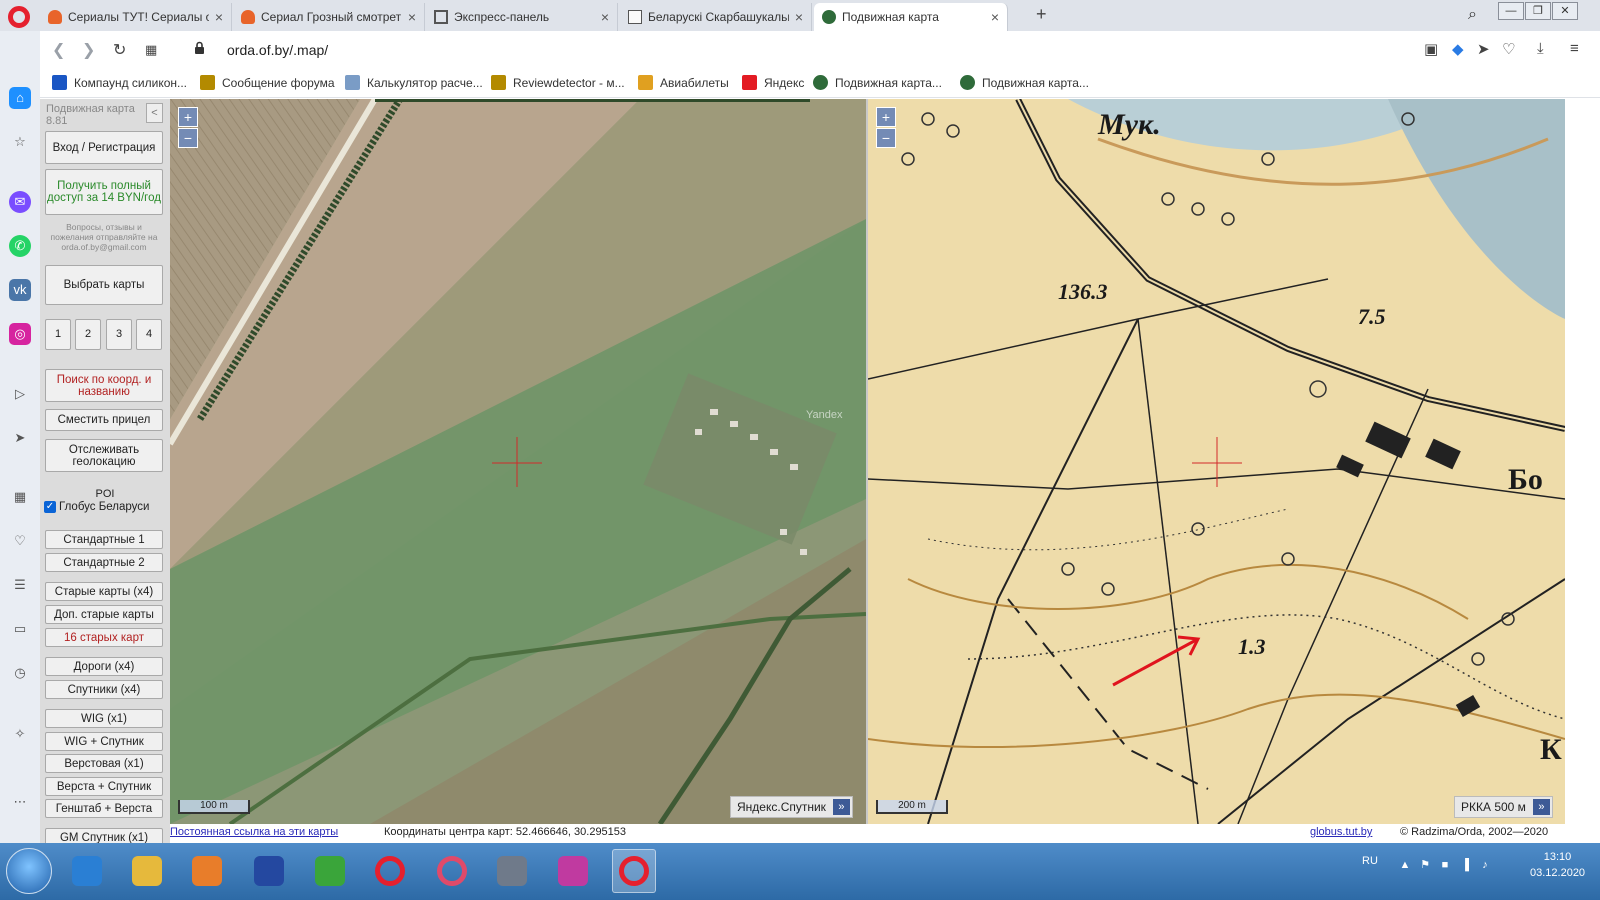  I want to click on layout-3-button: 3, so click(119, 334).